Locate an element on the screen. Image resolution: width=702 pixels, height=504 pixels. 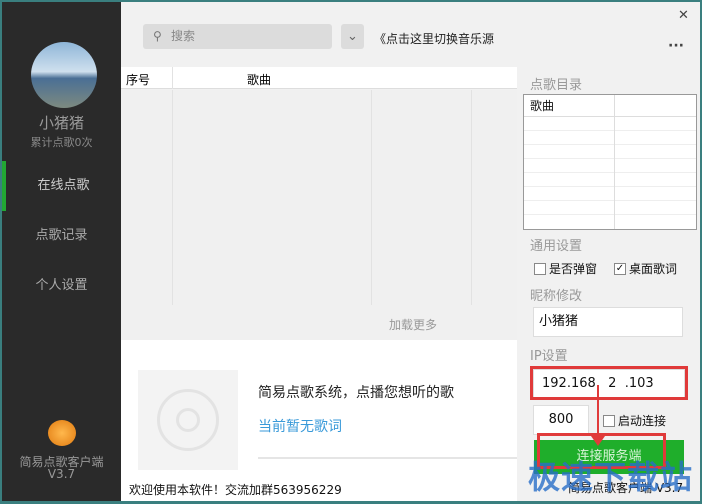
ip-settings-label: IP设置 is located at coordinates (549, 356).